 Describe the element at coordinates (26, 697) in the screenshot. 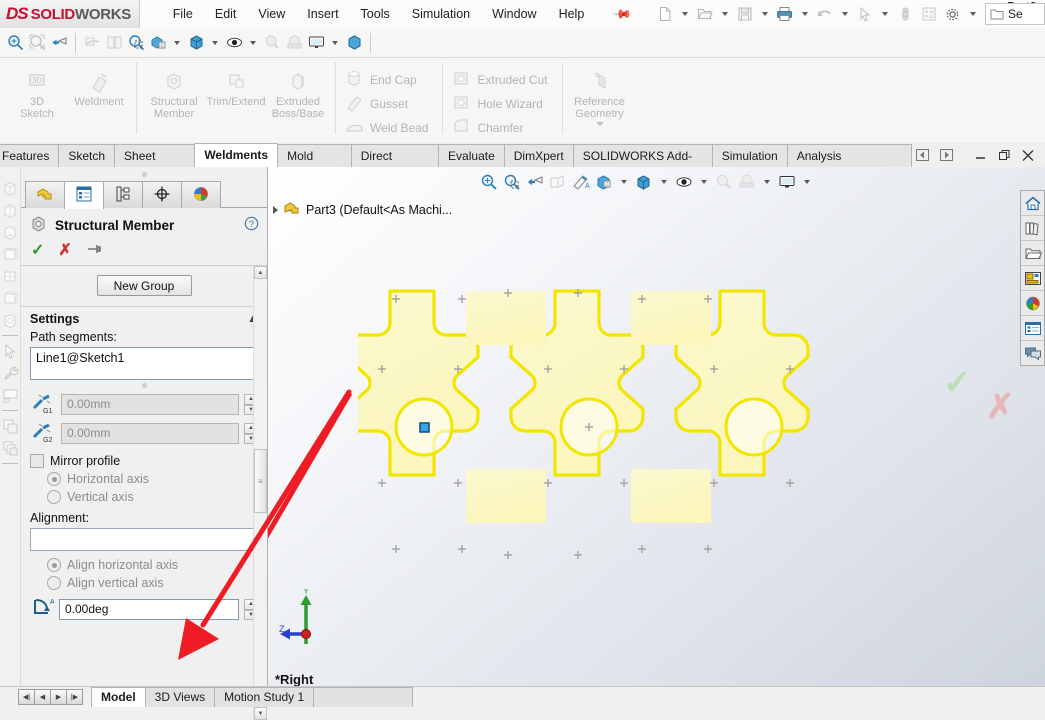

I see `first-tab-icon: ◀|` at that location.